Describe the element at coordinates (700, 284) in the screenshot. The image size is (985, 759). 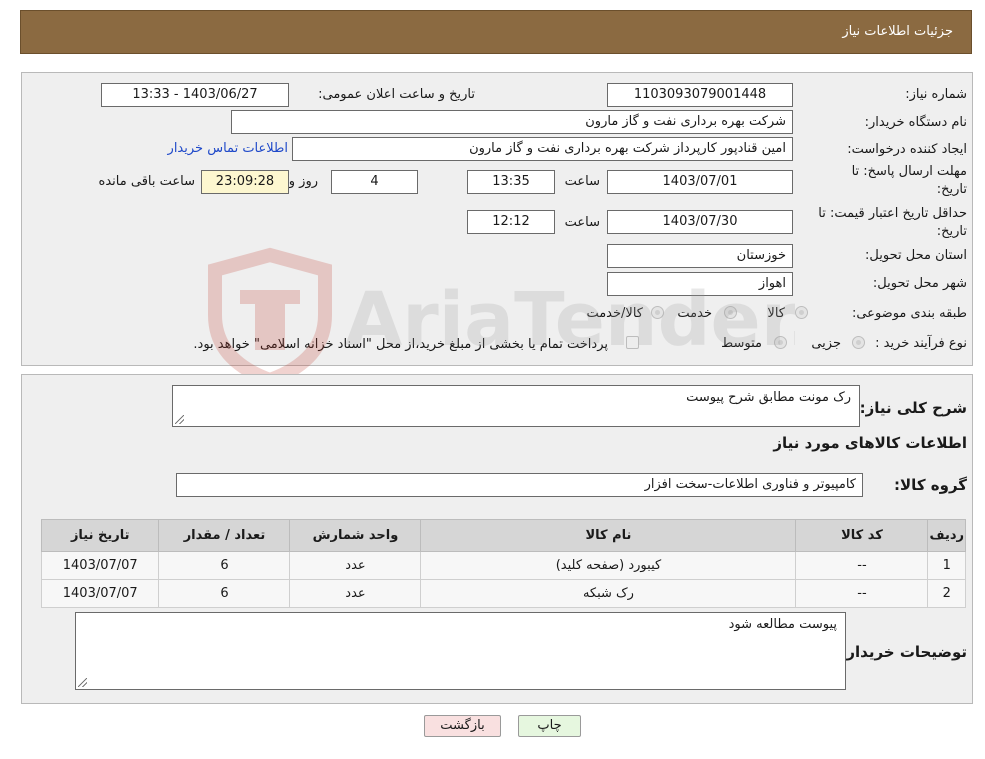
I see `city-field: اهواز` at that location.